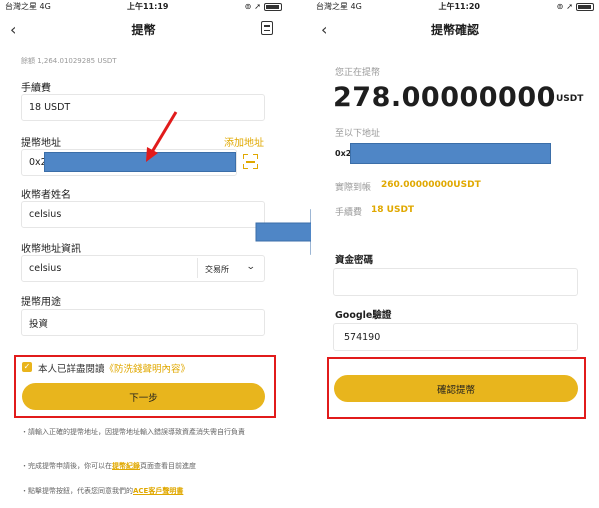 The width and height of the screenshot is (599, 508). Describe the element at coordinates (244, 141) in the screenshot. I see `add-address-link: 添加地址` at that location.